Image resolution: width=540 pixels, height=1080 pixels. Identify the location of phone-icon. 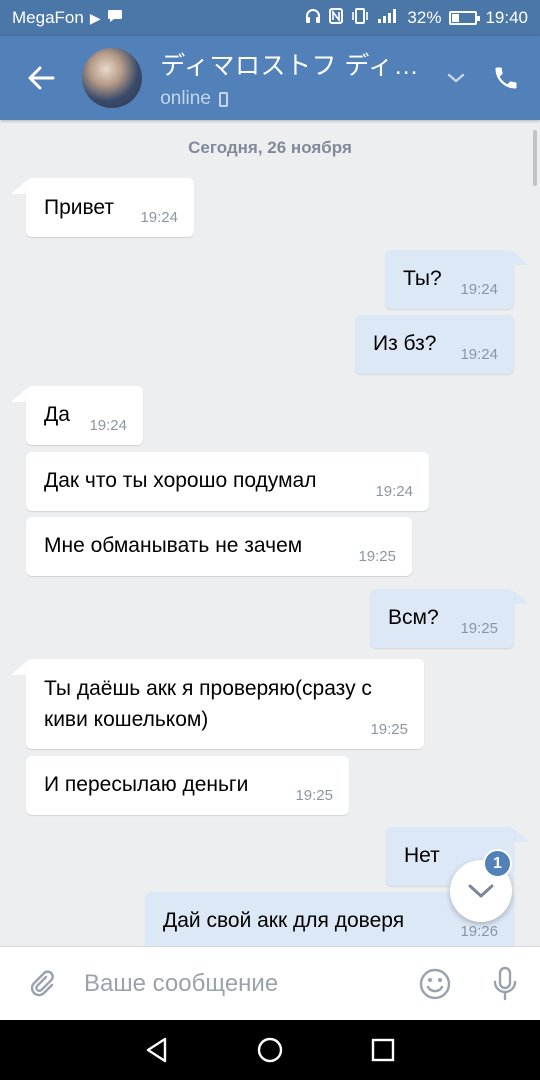
(506, 78).